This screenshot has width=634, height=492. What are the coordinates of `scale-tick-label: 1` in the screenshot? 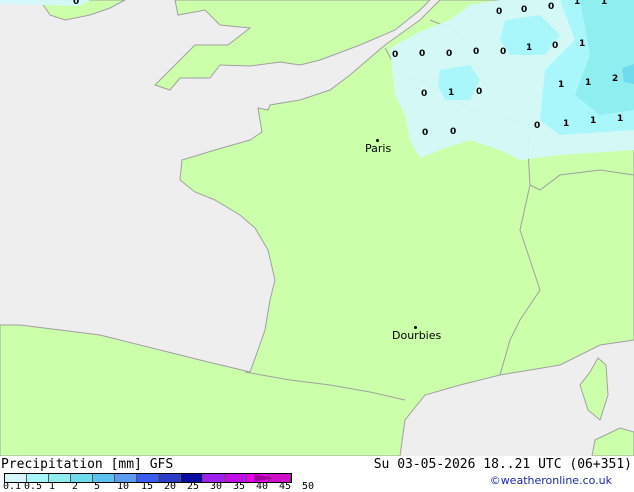 It's located at (52, 486).